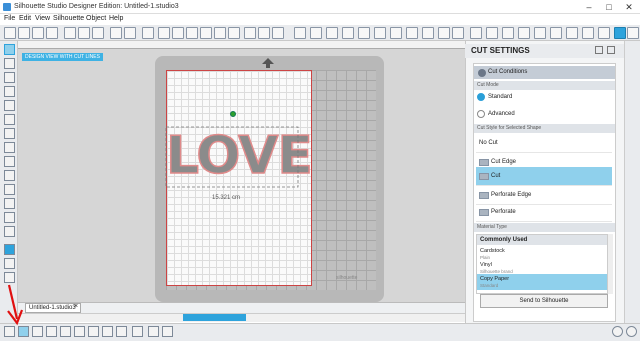 Image resolution: width=640 pixels, height=341 pixels. I want to click on delete-icon, so click(93, 331).